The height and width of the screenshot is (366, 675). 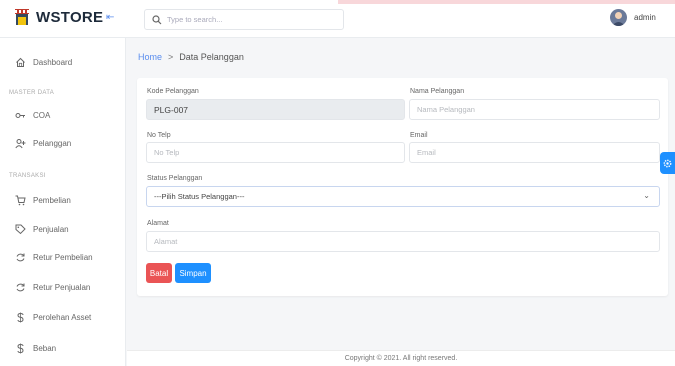 What do you see at coordinates (27, 176) in the screenshot?
I see `section-title-transaksi: TRANSAKSI` at bounding box center [27, 176].